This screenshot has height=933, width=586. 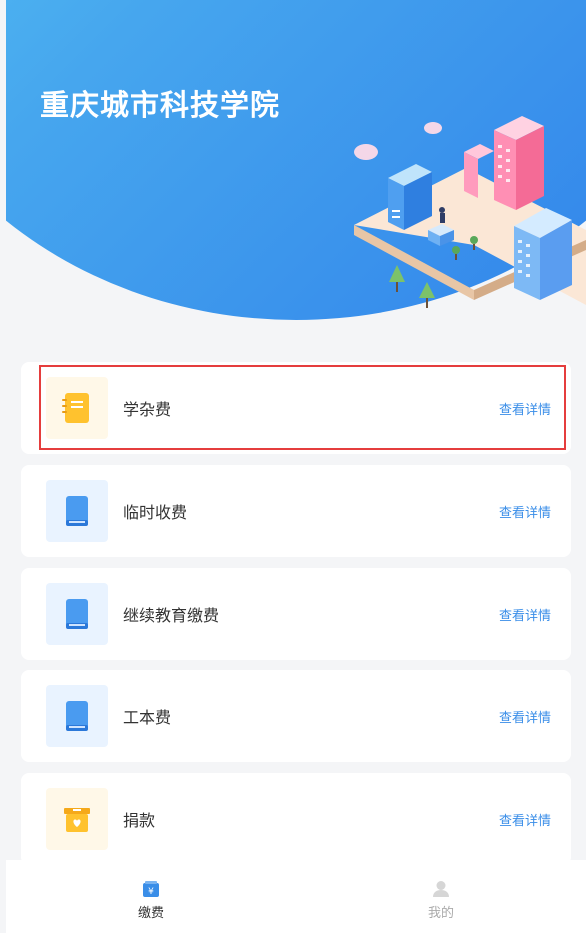 I want to click on user-icon, so click(x=441, y=889).